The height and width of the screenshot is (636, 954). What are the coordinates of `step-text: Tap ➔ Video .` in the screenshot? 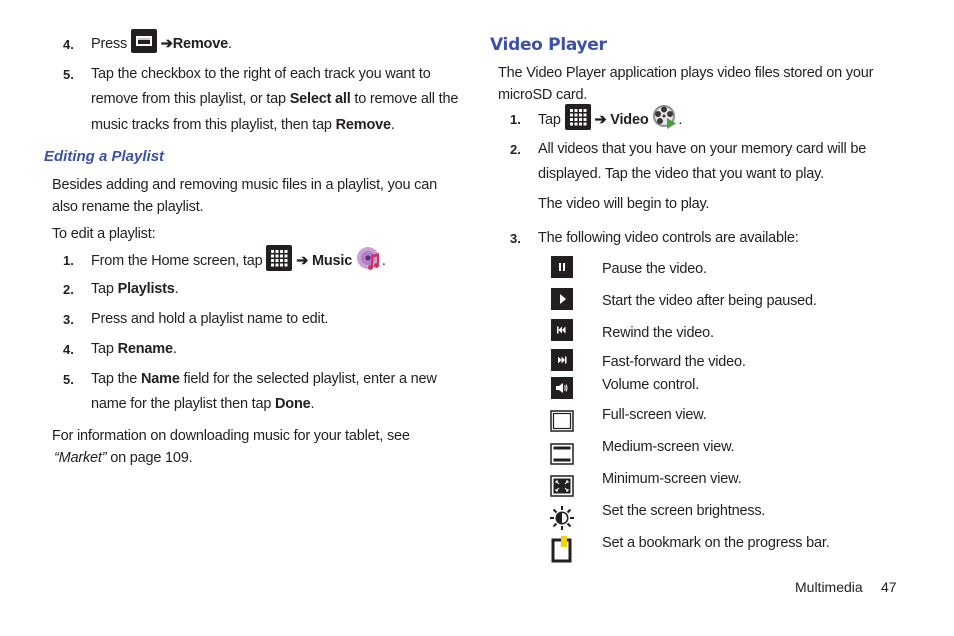 It's located at (610, 117).